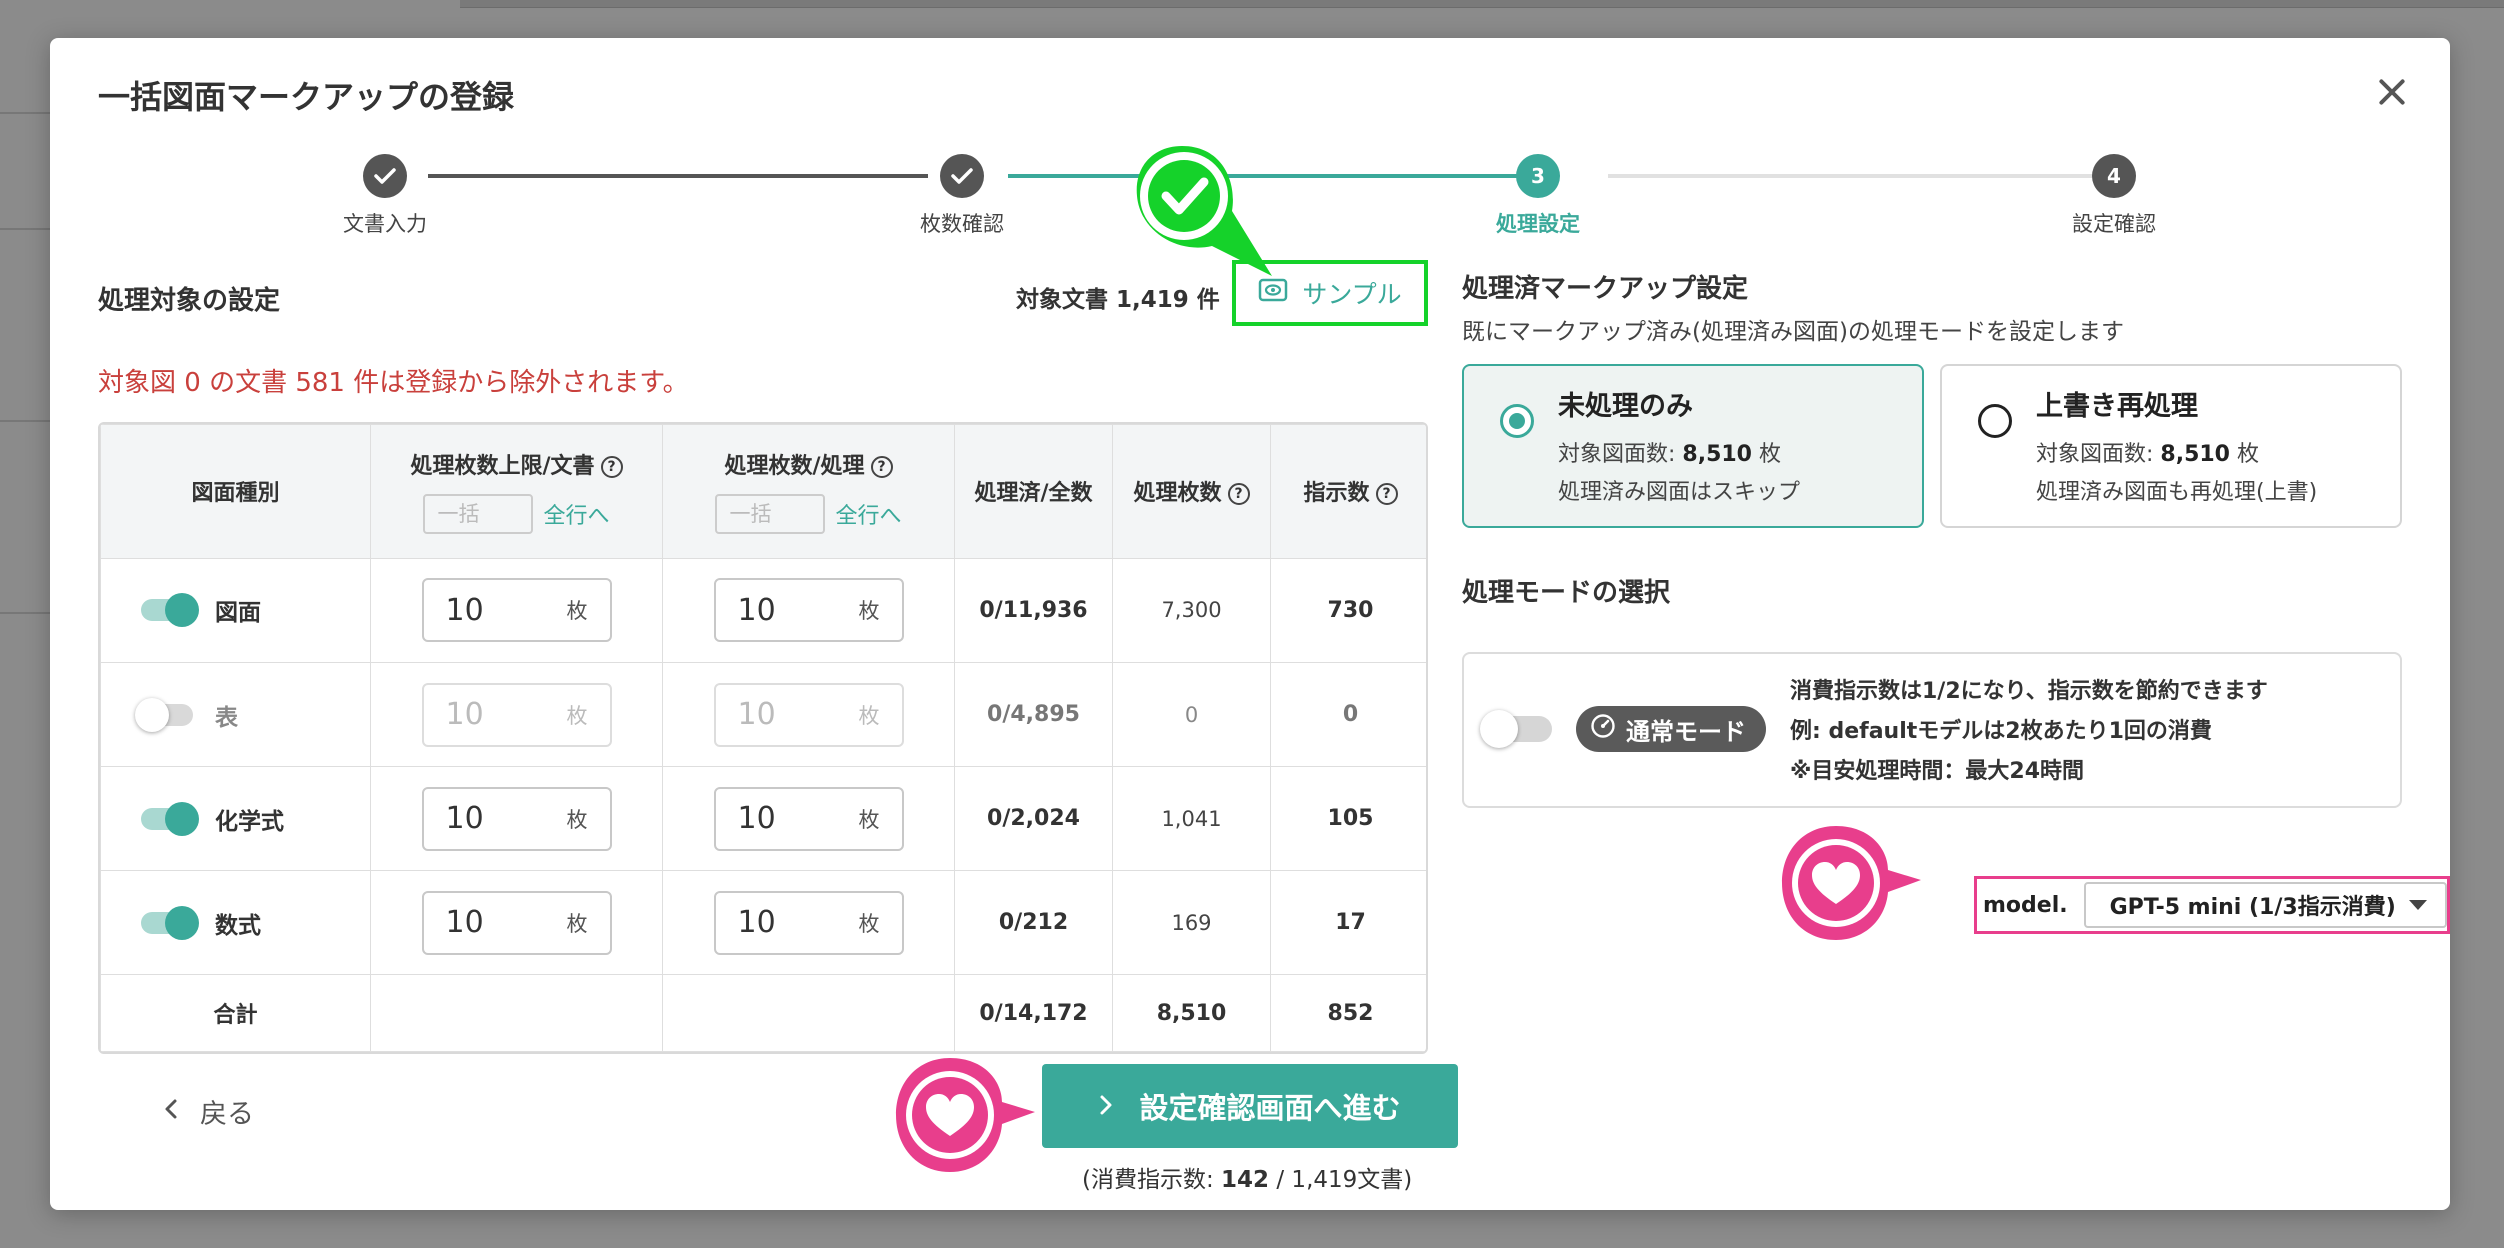 This screenshot has width=2504, height=1248. I want to click on option-note: 処理済み図面はスキップ, so click(1679, 492).